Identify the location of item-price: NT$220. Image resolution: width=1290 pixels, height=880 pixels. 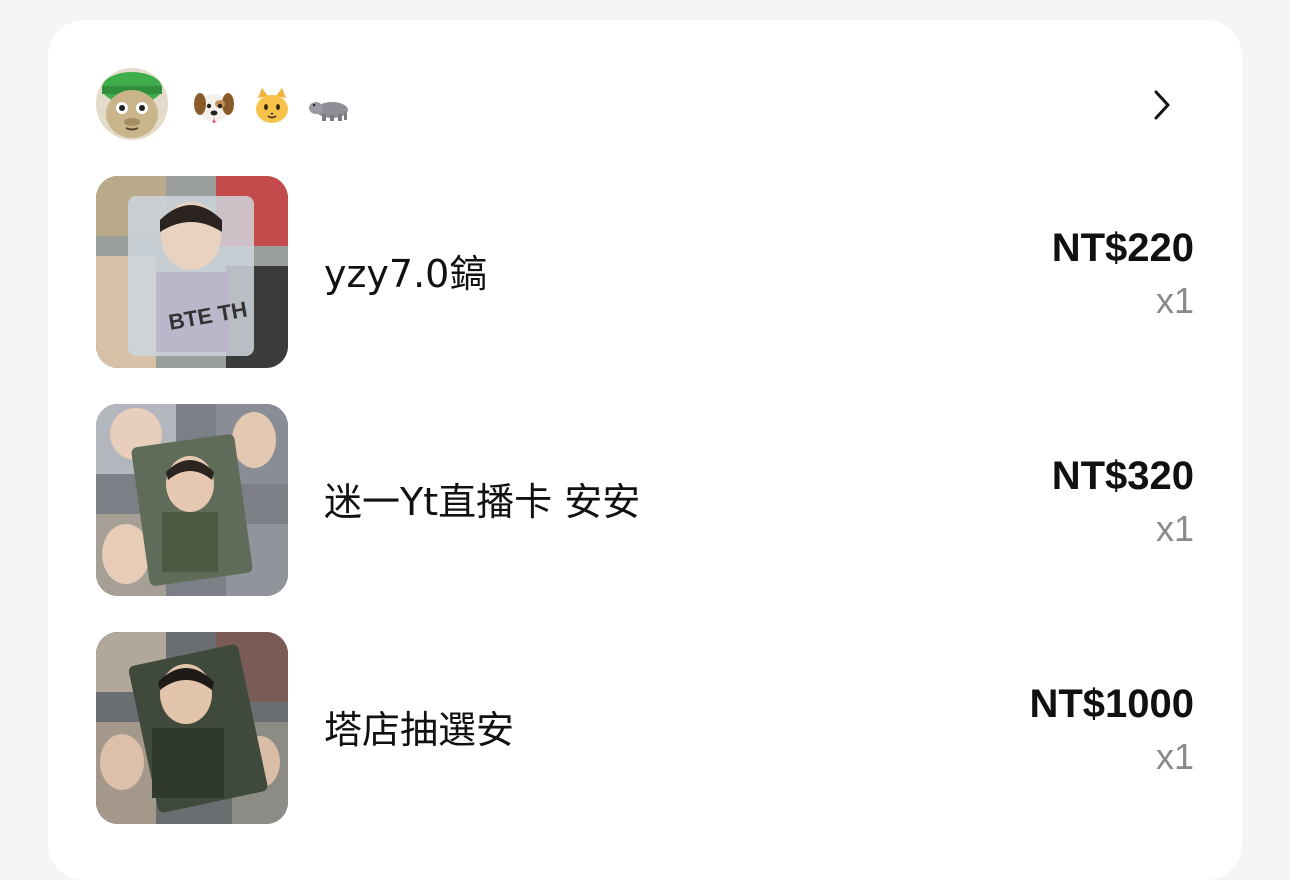
(1122, 248).